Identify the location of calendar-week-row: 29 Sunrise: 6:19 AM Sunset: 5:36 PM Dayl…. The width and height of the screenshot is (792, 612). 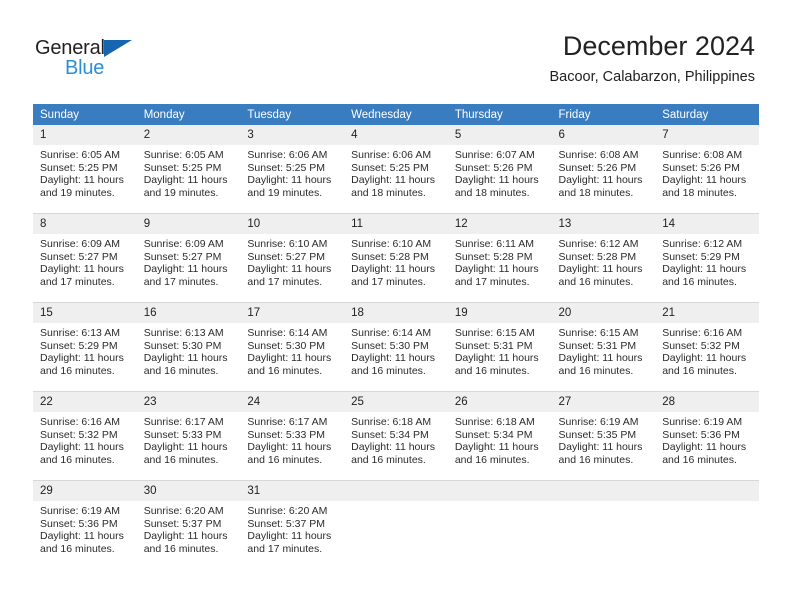
(396, 524).